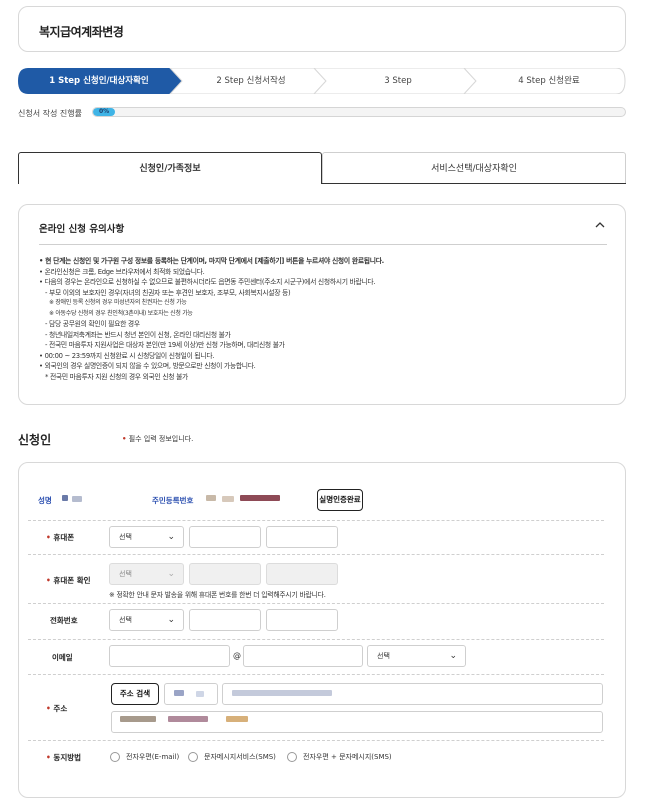 Image resolution: width=654 pixels, height=807 pixels. Describe the element at coordinates (146, 537) in the screenshot. I see `mobile-prefix-select: 선택 ⌄` at that location.